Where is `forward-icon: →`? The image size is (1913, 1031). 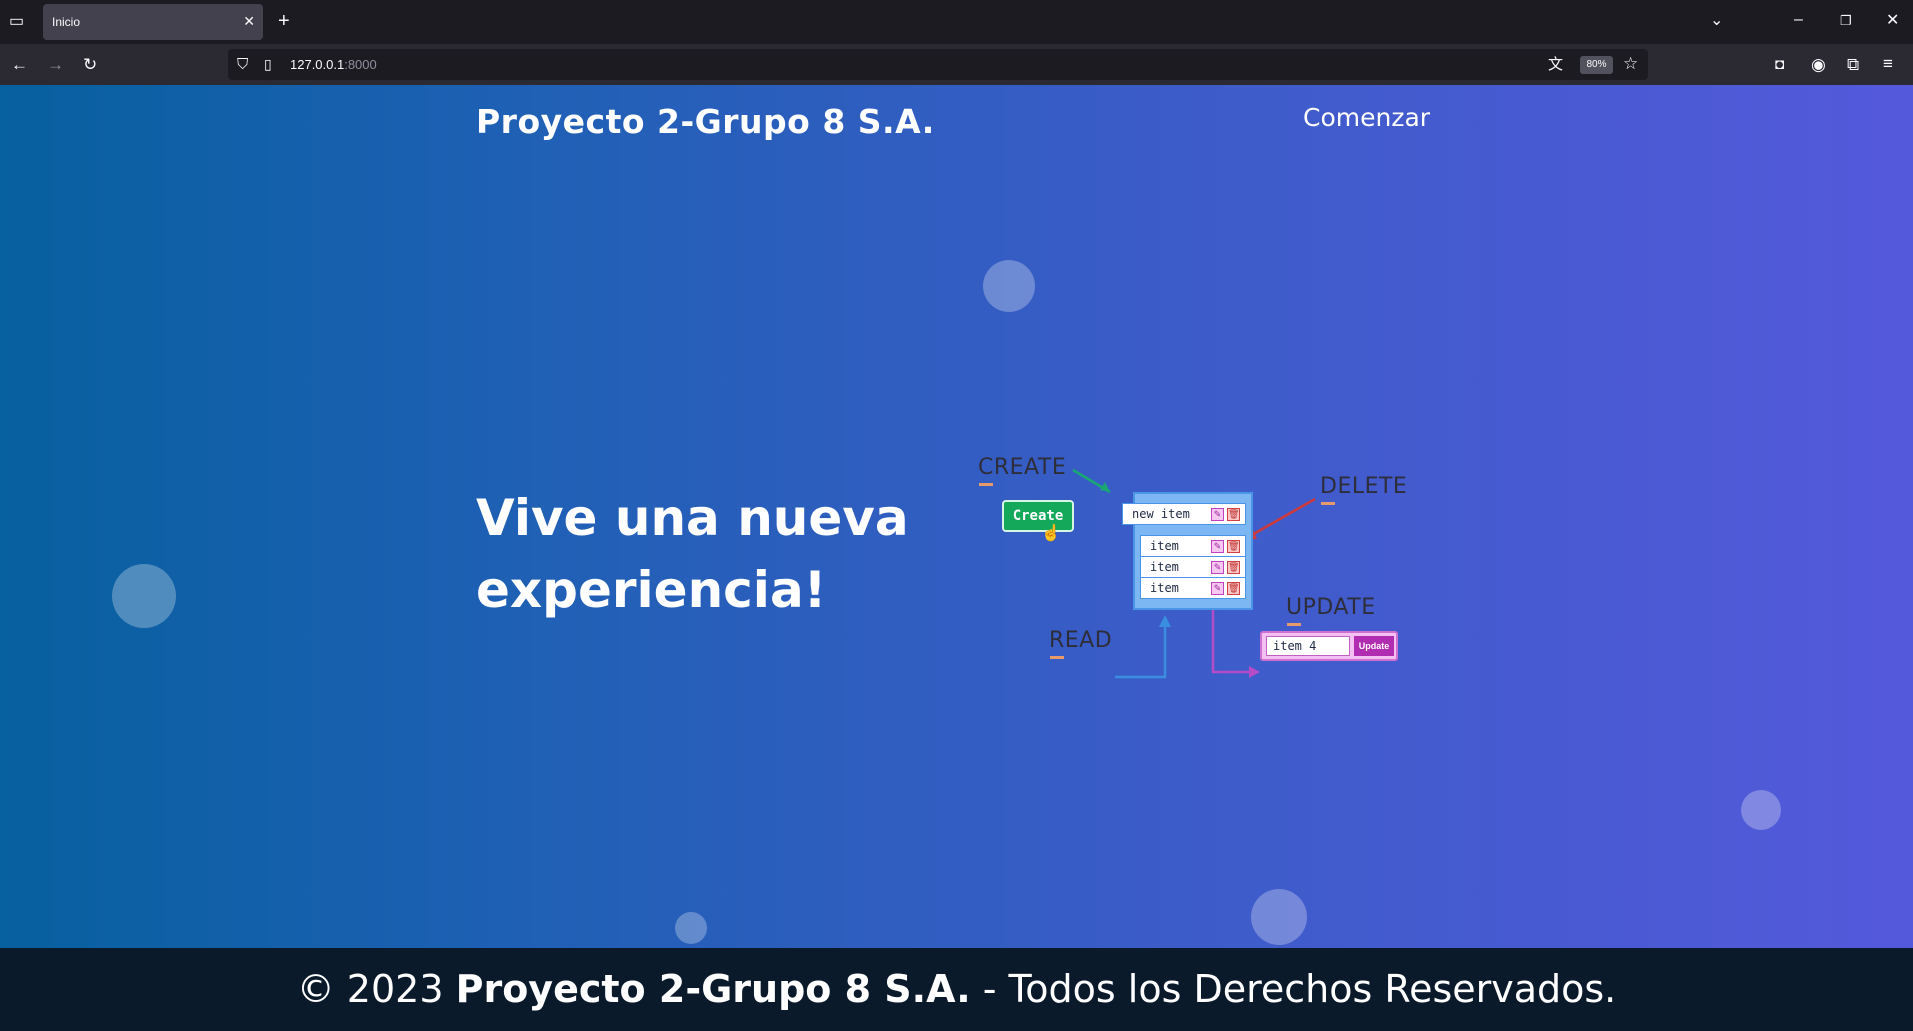 forward-icon: → is located at coordinates (55, 64).